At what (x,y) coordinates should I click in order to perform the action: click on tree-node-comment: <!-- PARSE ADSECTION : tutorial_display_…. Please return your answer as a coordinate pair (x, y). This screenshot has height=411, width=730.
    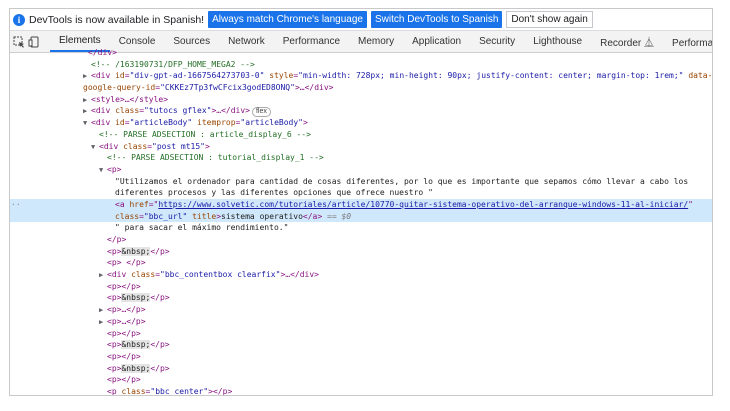
    Looking at the image, I should click on (361, 158).